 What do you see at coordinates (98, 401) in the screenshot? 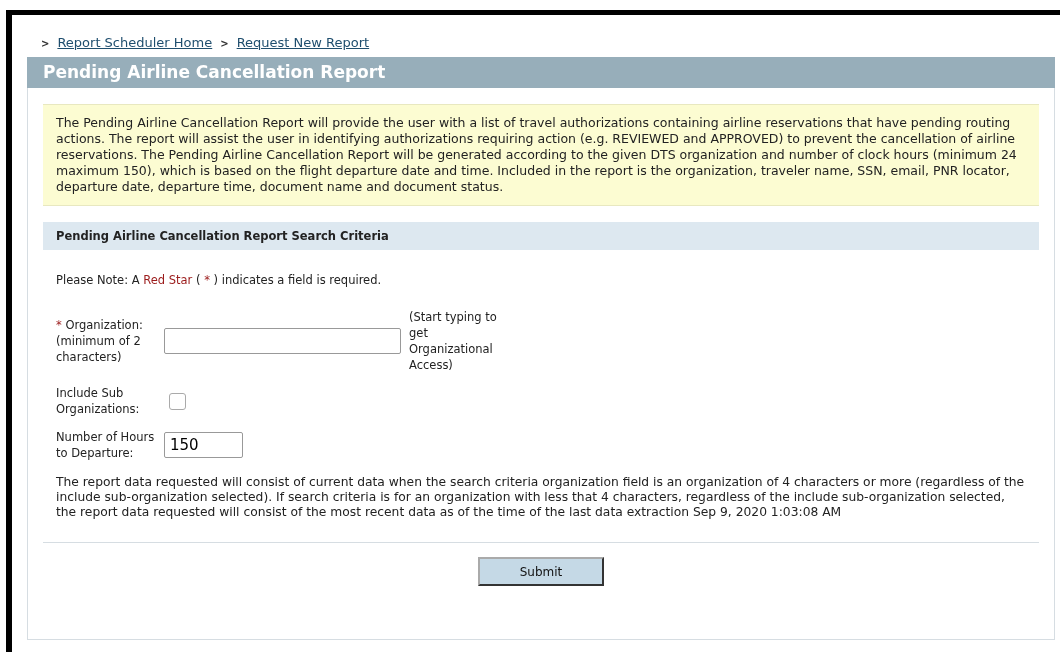
I see `field-label: Include Sub Organizations:` at bounding box center [98, 401].